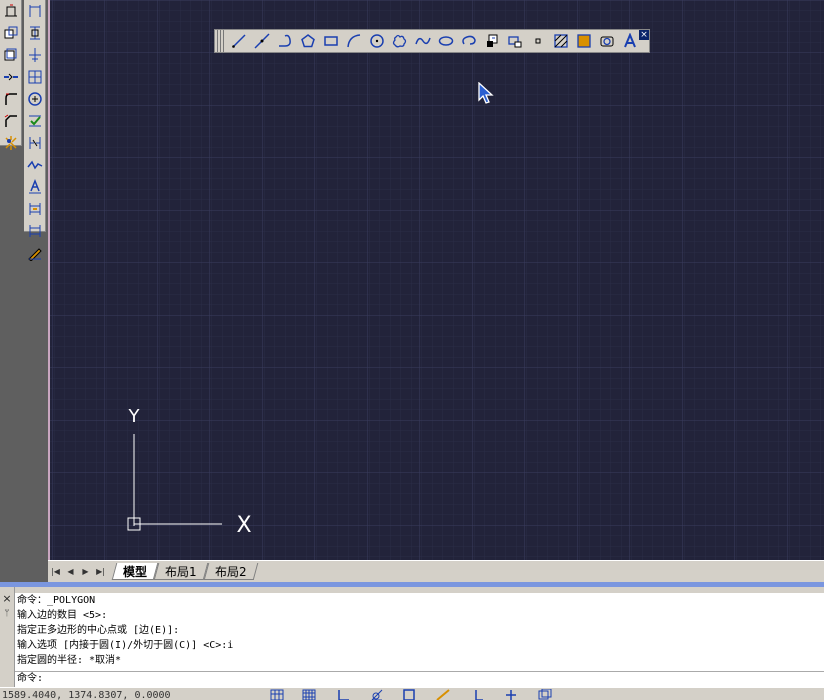 The width and height of the screenshot is (824, 700). I want to click on ucs-y-label: Y, so click(134, 416).